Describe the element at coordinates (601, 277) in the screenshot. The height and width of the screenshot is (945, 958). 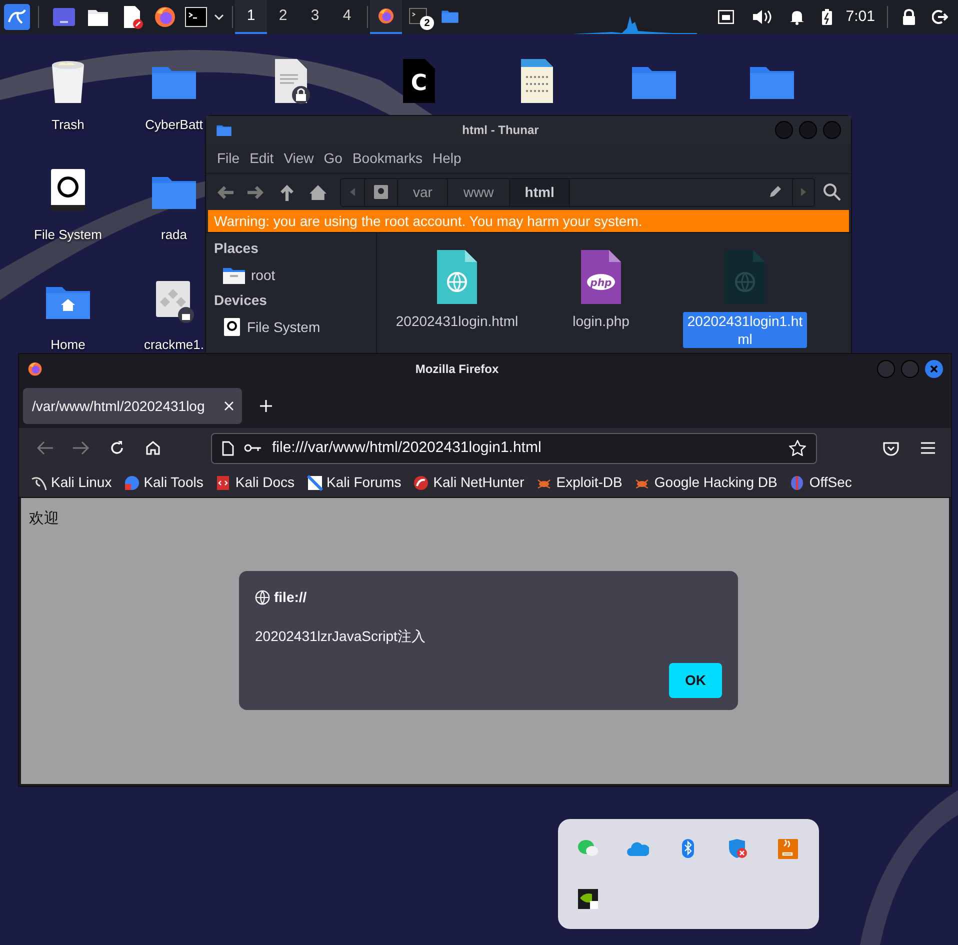
I see `php-file-icon: php` at that location.